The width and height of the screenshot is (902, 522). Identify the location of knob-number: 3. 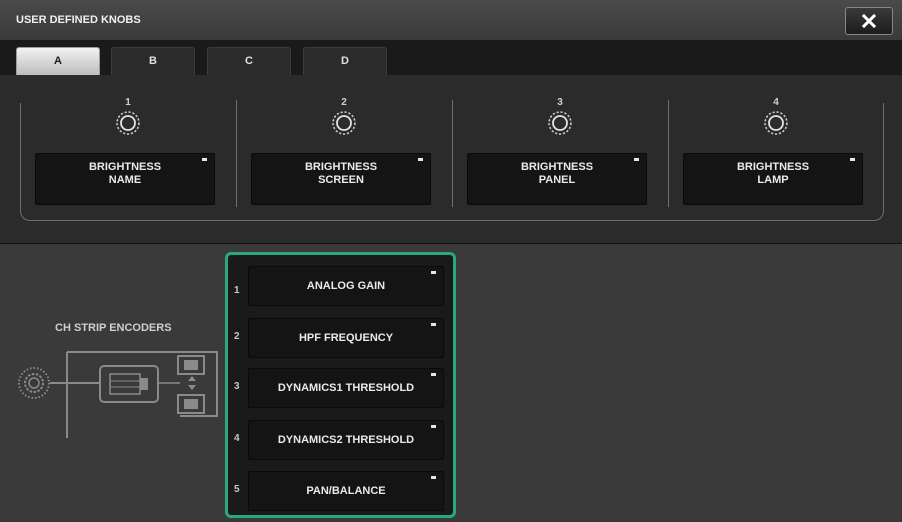
(560, 102).